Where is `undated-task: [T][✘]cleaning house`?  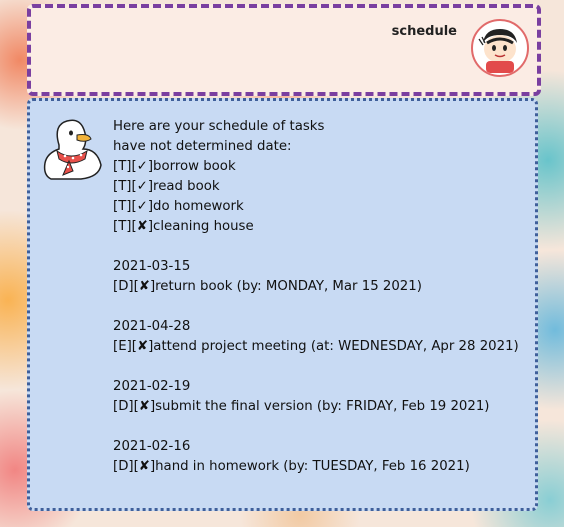
undated-task: [T][✘]cleaning house is located at coordinates (183, 226).